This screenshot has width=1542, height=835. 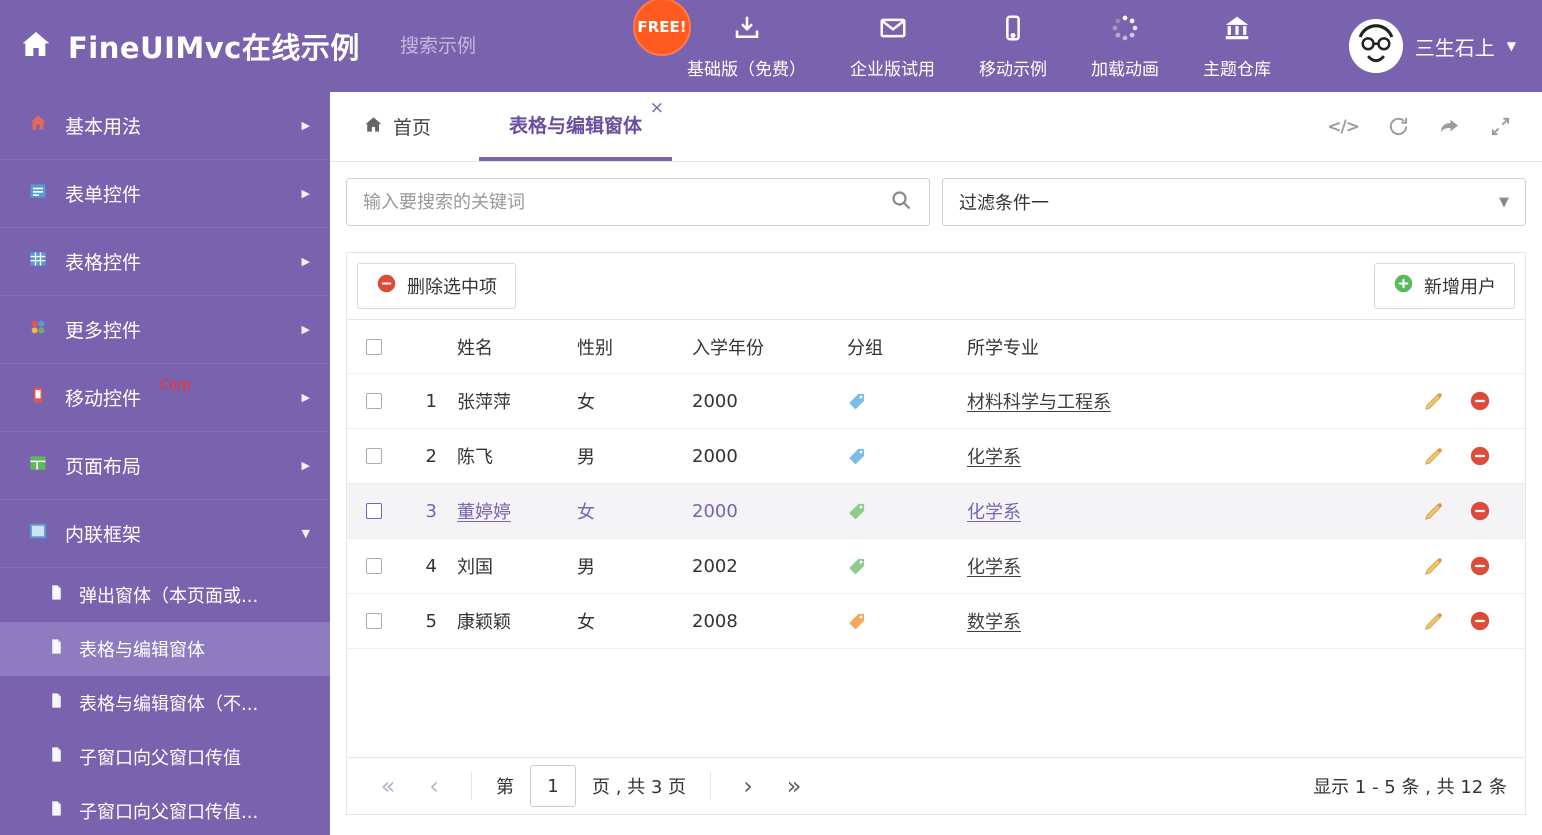 What do you see at coordinates (730, 46) in the screenshot?
I see `nav-item-basic-edition: FREE! 基础版（免费）` at bounding box center [730, 46].